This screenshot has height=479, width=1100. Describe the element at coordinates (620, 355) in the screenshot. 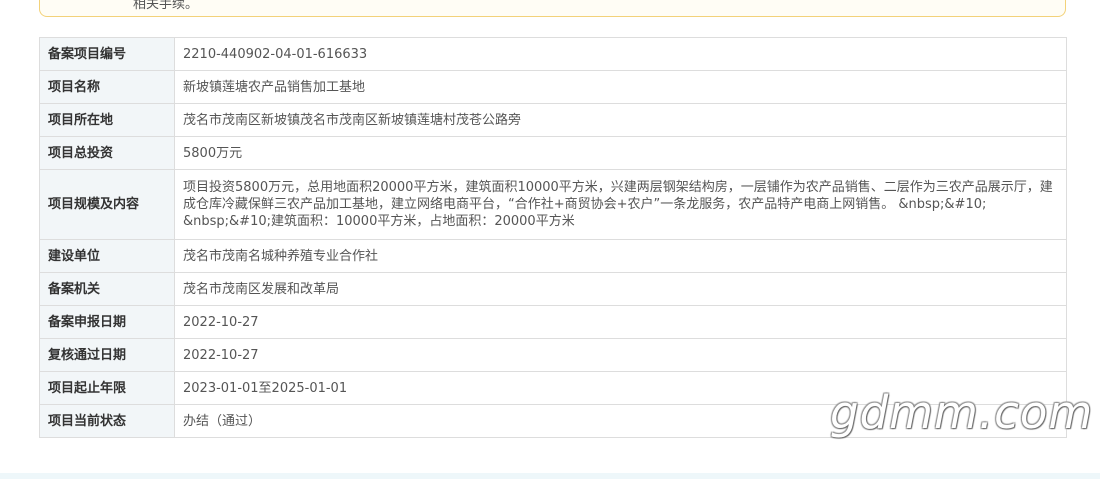

I see `value-review-date: 2022-10-27` at that location.